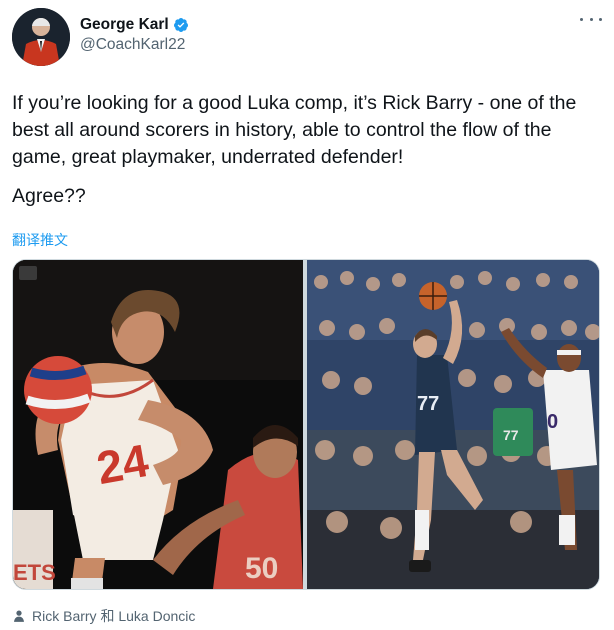  Describe the element at coordinates (591, 19) in the screenshot. I see `more-options-icon` at that location.